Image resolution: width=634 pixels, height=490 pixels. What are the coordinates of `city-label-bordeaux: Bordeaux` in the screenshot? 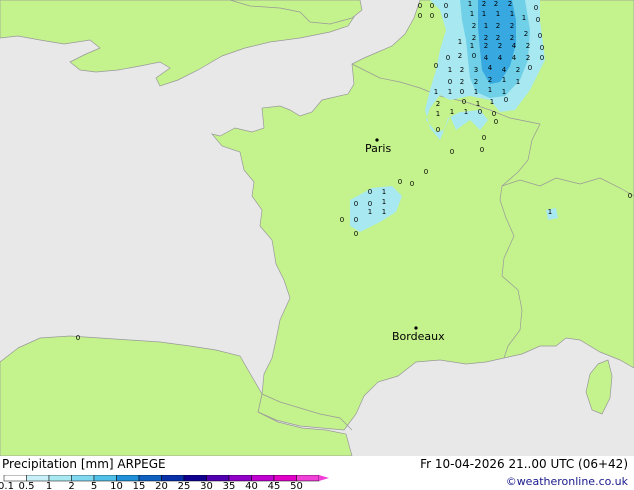 It's located at (418, 336).